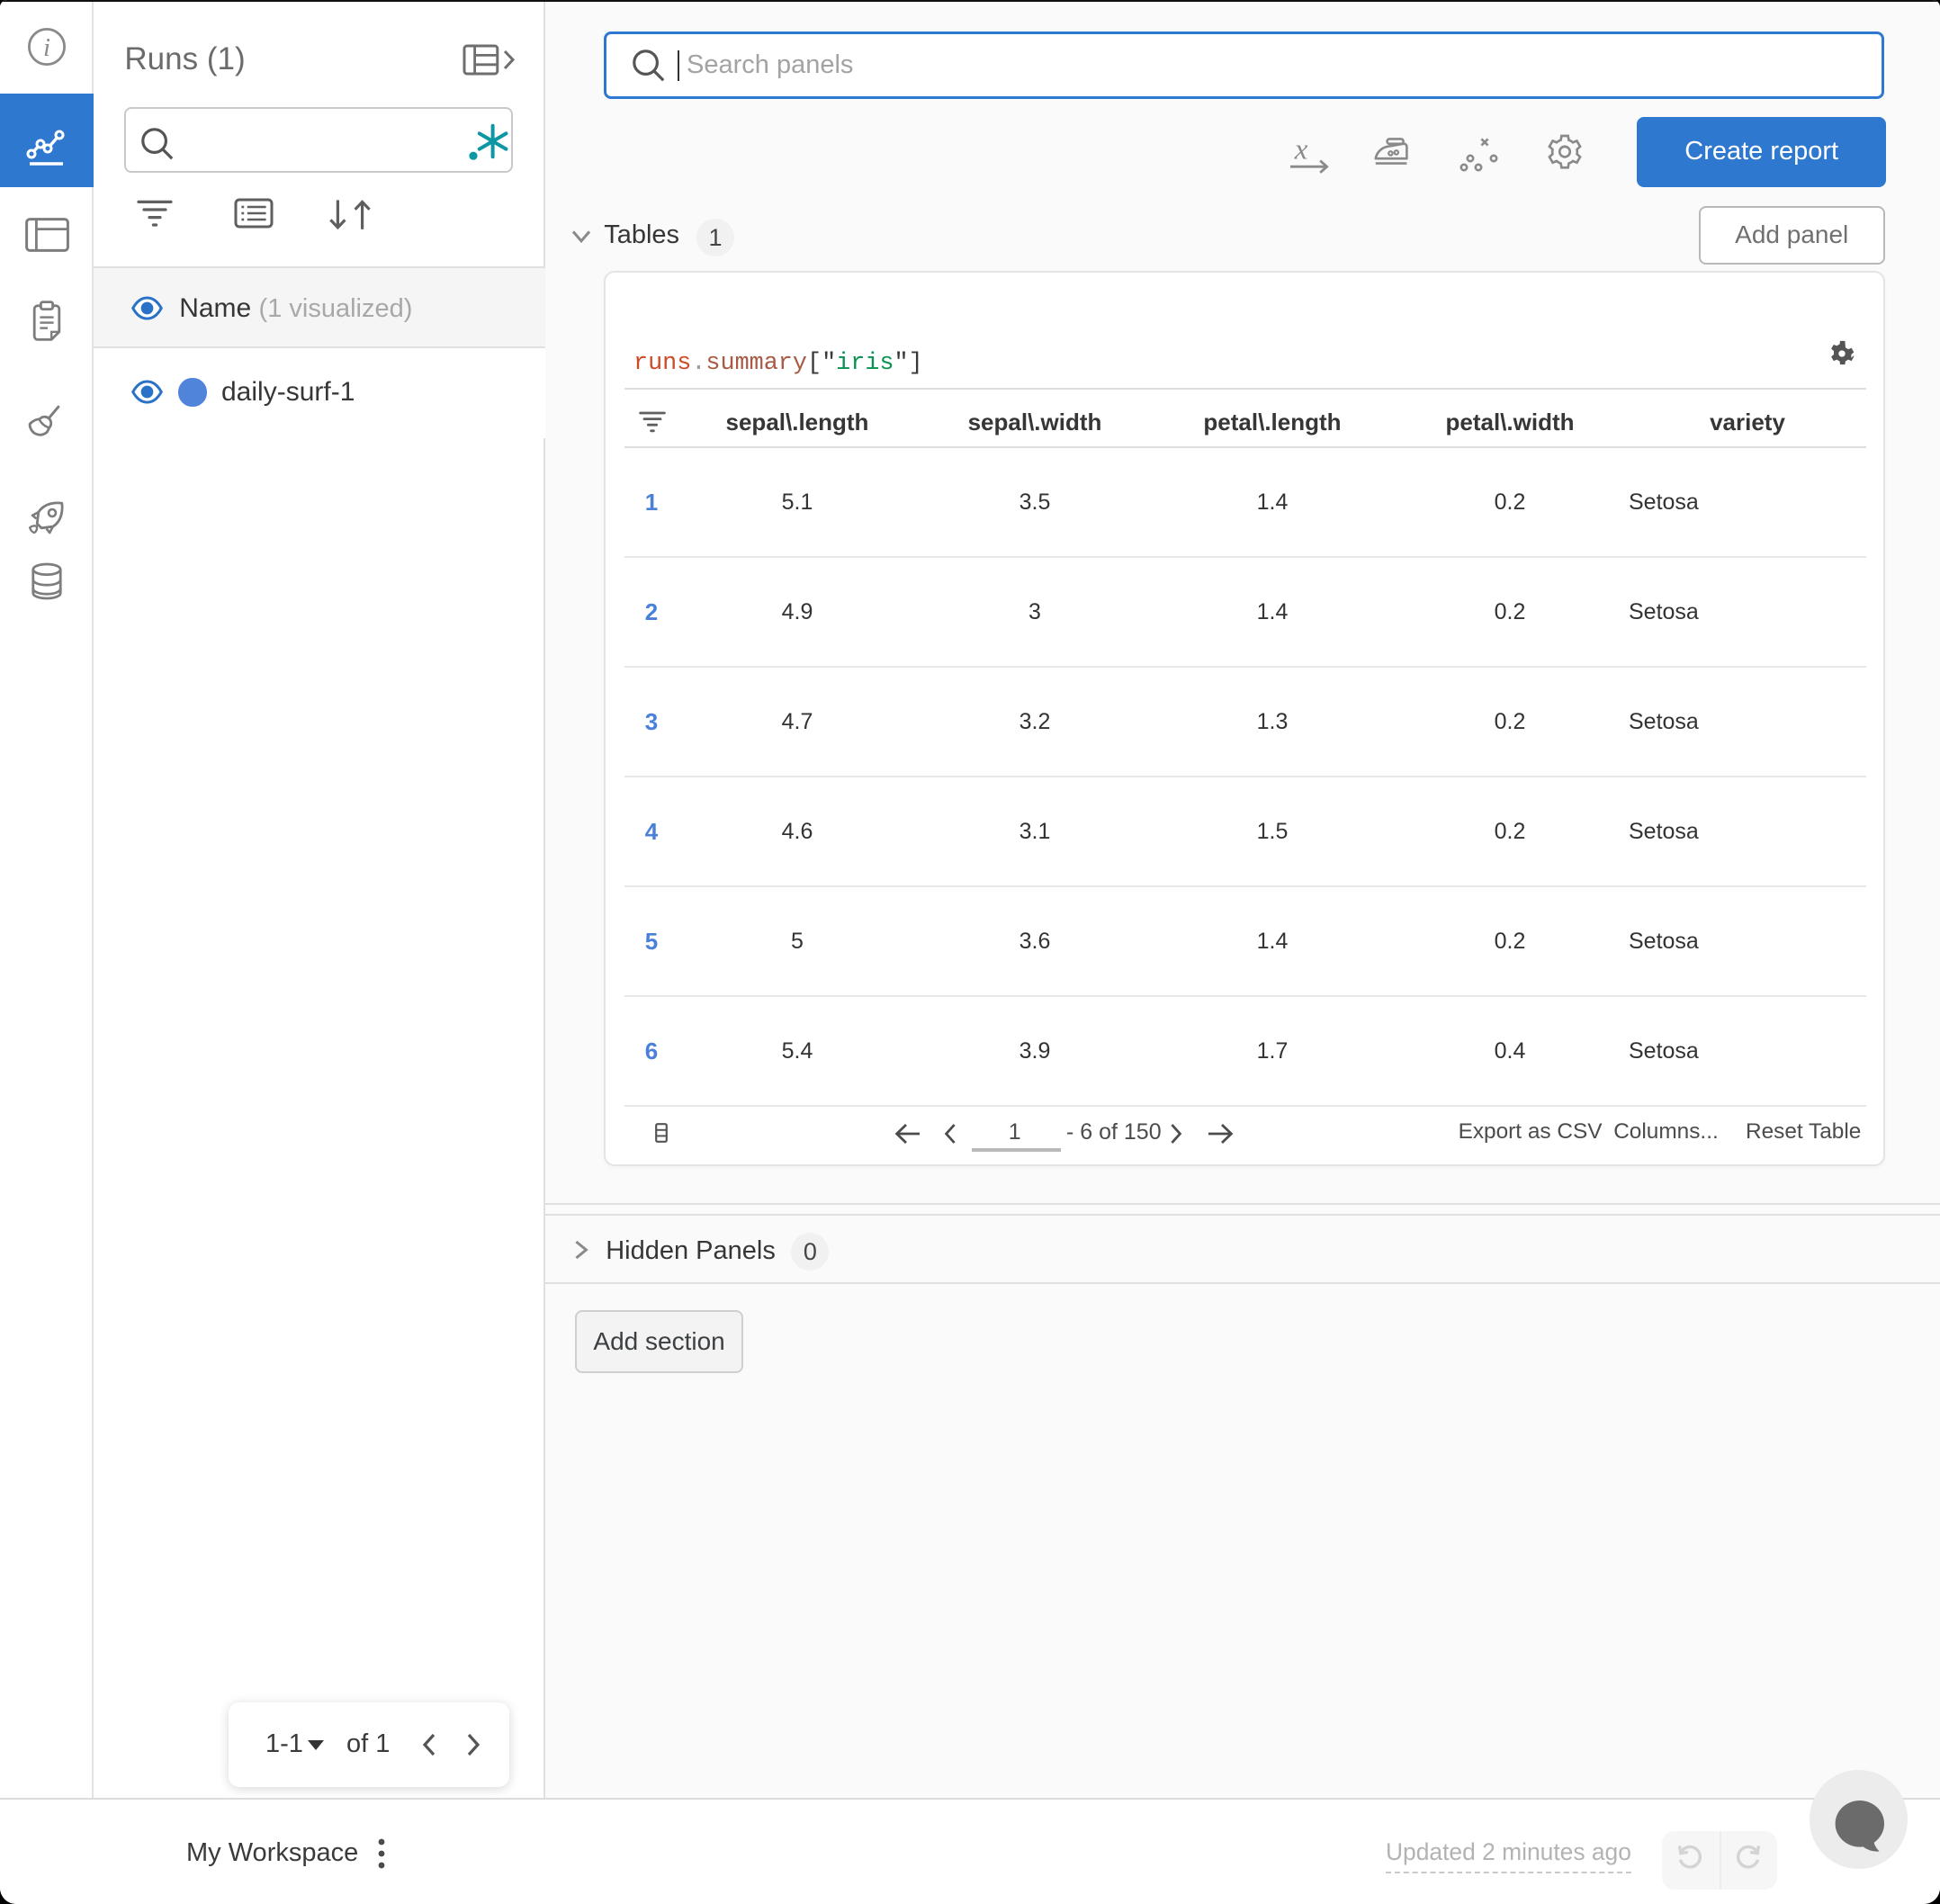 The width and height of the screenshot is (1940, 1904). What do you see at coordinates (1301, 149) in the screenshot?
I see `svg-text: x` at bounding box center [1301, 149].